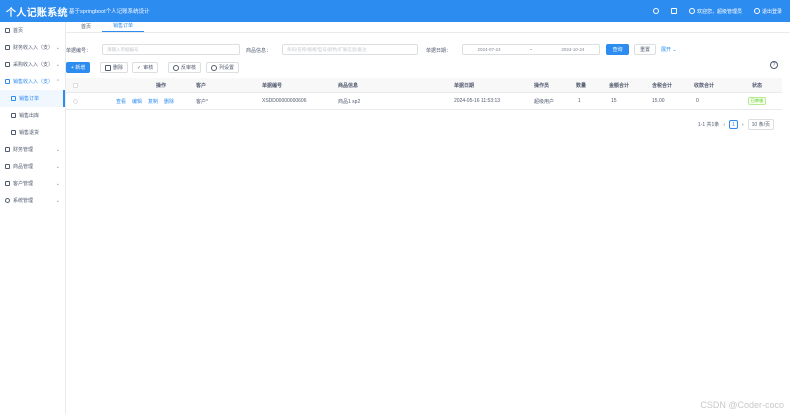 Image resolution: width=790 pixels, height=414 pixels. I want to click on home-icon, so click(7, 30).